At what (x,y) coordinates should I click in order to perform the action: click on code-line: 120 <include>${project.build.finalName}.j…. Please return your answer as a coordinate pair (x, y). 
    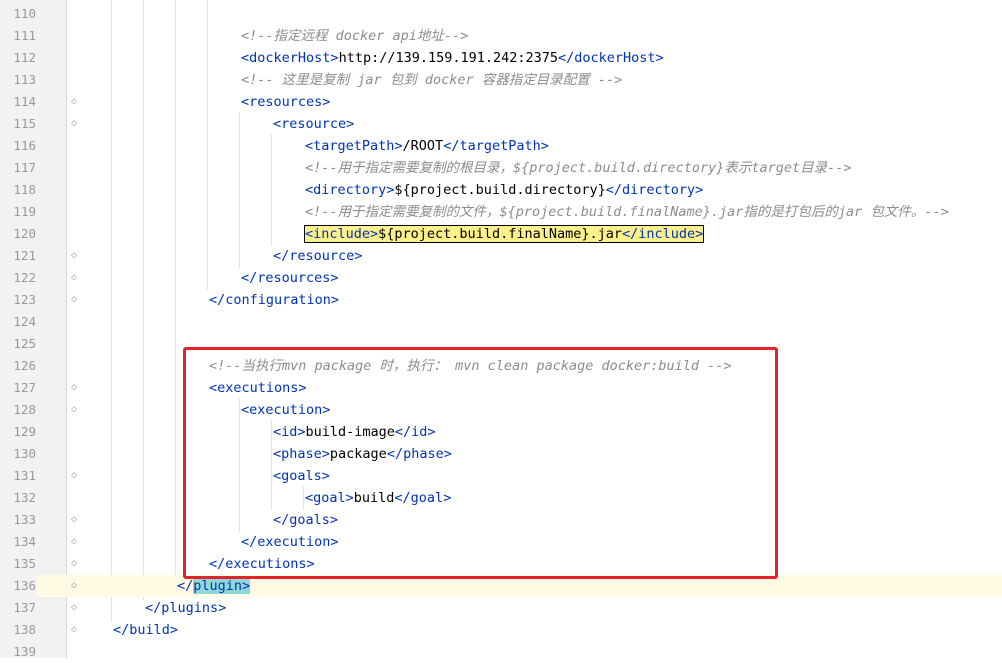
    Looking at the image, I should click on (501, 234).